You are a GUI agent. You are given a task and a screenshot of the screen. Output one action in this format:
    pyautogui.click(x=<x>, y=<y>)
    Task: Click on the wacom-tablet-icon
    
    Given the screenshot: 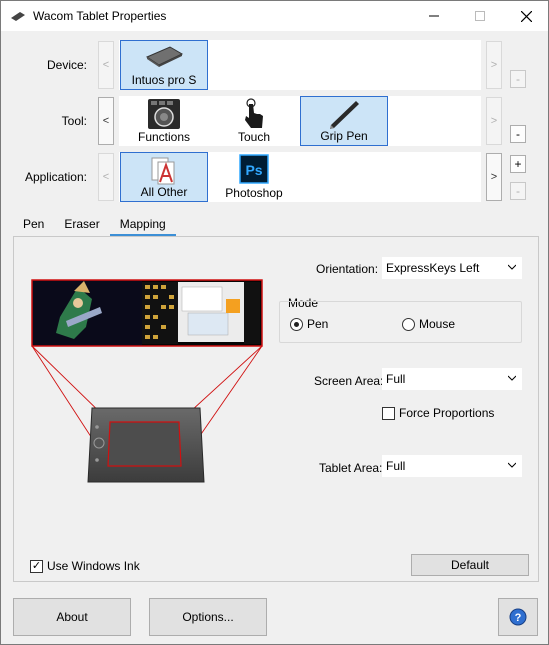 What is the action you would take?
    pyautogui.click(x=18, y=16)
    